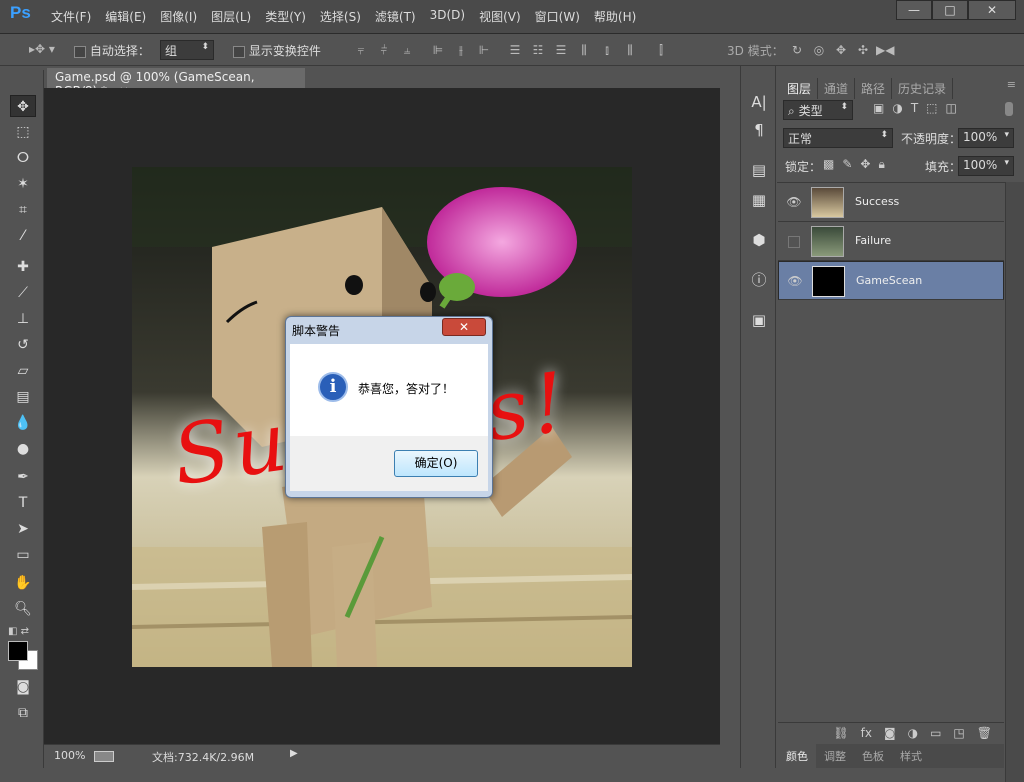 Image resolution: width=1024 pixels, height=782 pixels. What do you see at coordinates (958, 733) in the screenshot?
I see `new-layer-icon: ◳` at bounding box center [958, 733].